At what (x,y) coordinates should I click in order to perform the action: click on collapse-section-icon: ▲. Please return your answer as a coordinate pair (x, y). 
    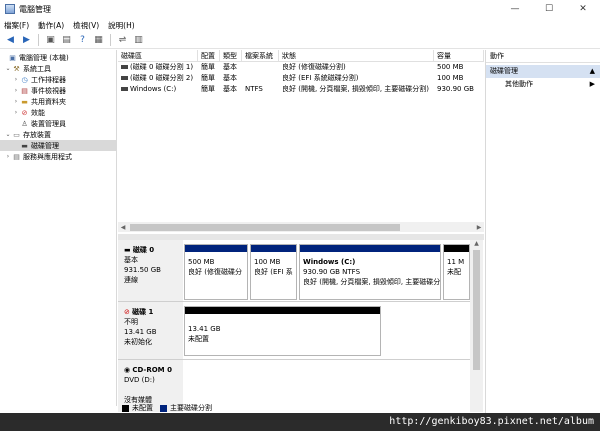
    Looking at the image, I should click on (592, 71).